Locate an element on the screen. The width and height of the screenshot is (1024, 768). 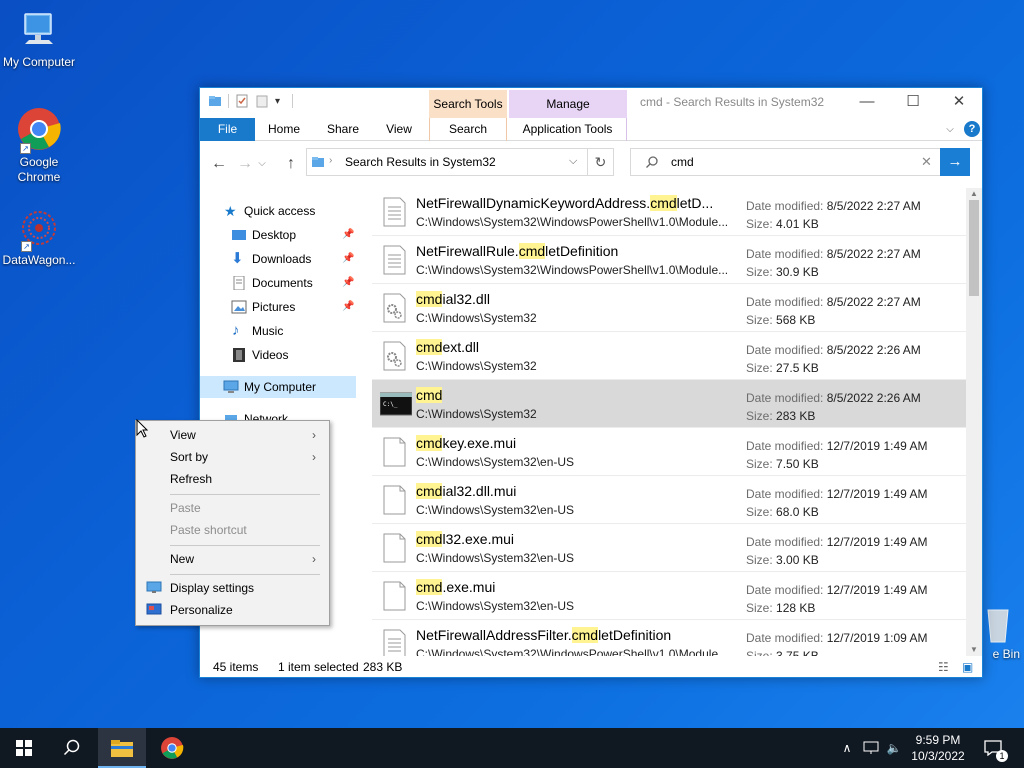
nav-my-computer: My Computer is located at coordinates (278, 387).